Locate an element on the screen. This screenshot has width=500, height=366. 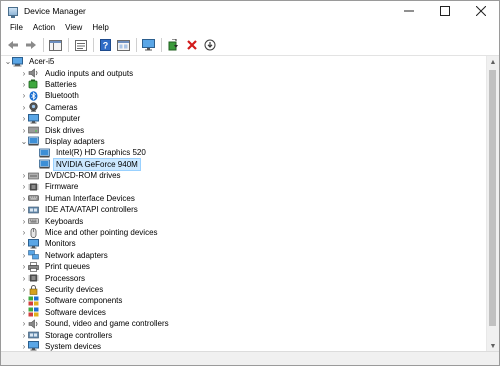
properties-icon is located at coordinates (80, 45).